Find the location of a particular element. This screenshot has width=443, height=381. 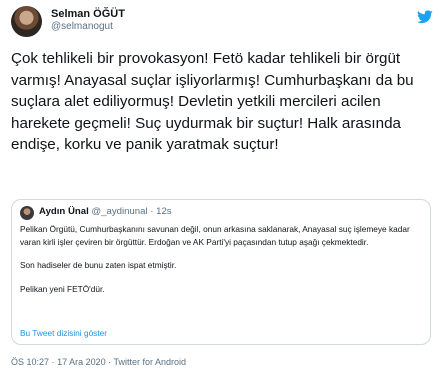

quote-author-name: Aydın Ünal is located at coordinates (64, 211).